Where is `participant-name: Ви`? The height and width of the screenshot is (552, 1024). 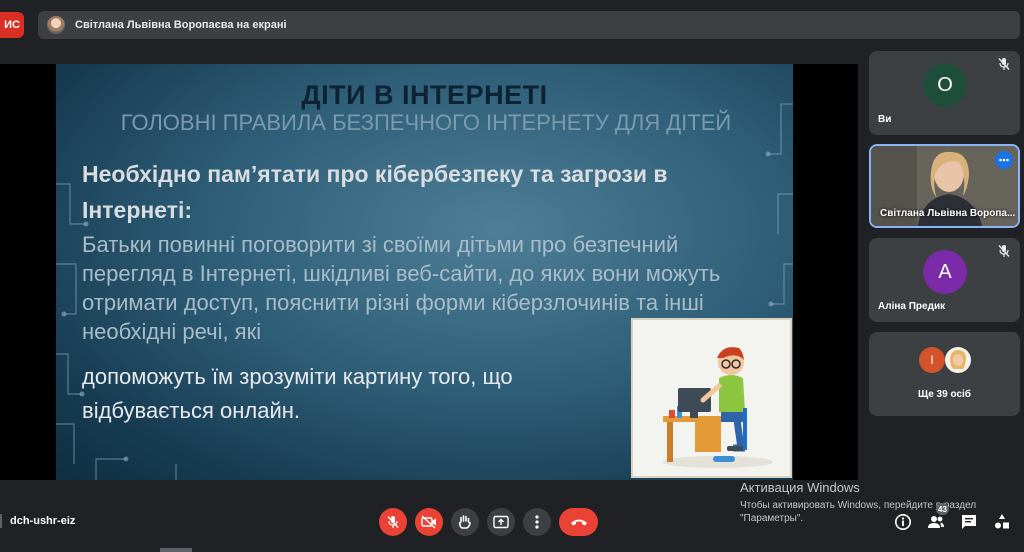
participant-name: Ви is located at coordinates (885, 119).